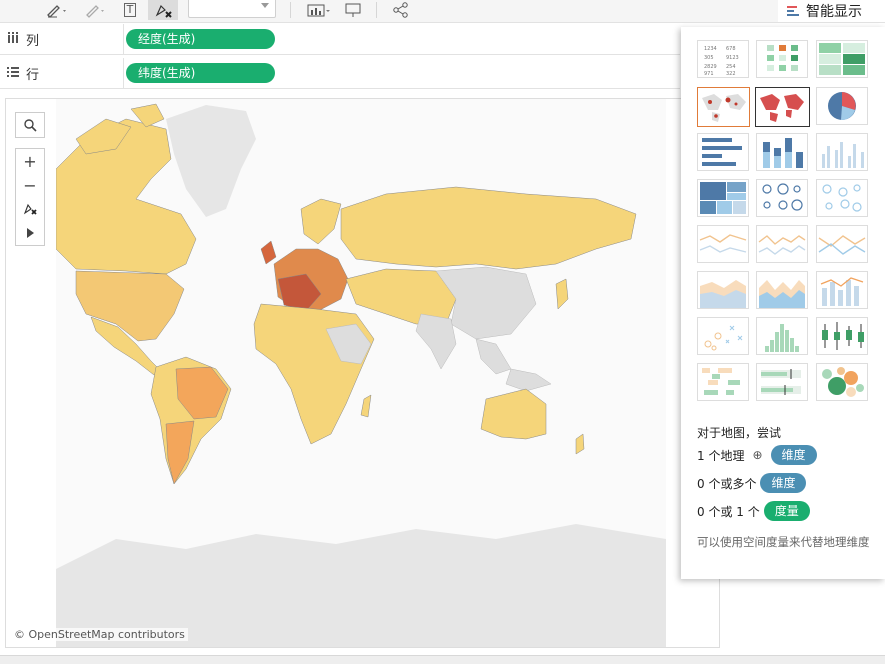  Describe the element at coordinates (30, 233) in the screenshot. I see `expand-icon` at that location.